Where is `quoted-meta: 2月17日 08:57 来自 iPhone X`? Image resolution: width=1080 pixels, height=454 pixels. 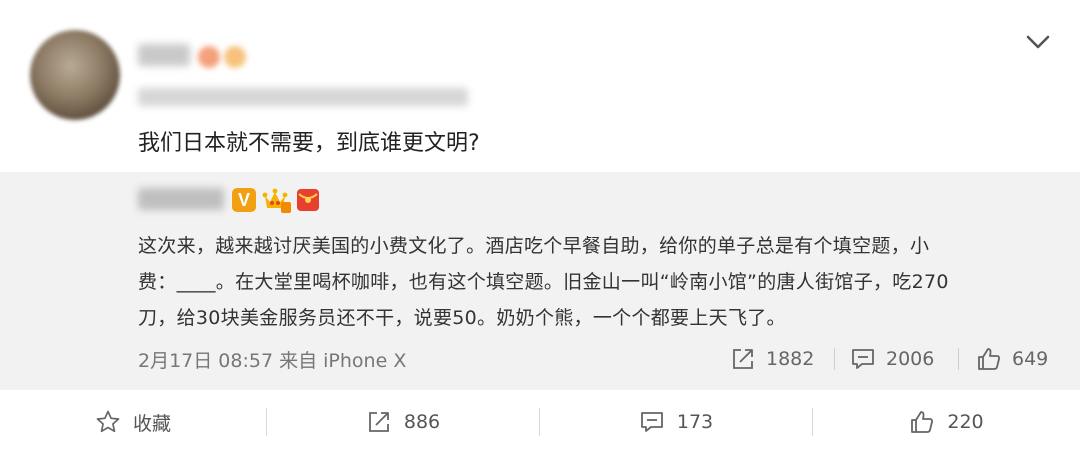 quoted-meta: 2月17日 08:57 来自 iPhone X is located at coordinates (272, 361).